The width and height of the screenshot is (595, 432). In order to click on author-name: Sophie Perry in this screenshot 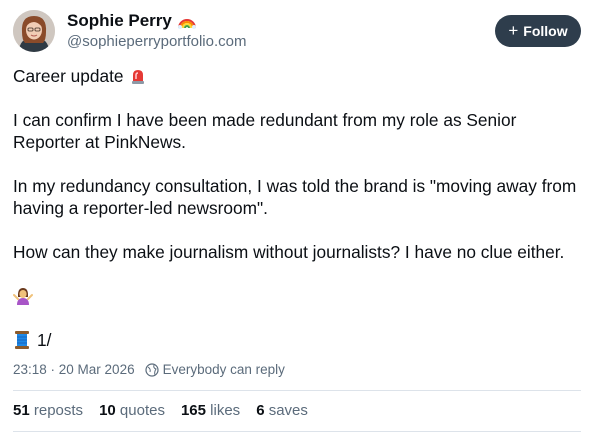, I will do `click(132, 21)`.